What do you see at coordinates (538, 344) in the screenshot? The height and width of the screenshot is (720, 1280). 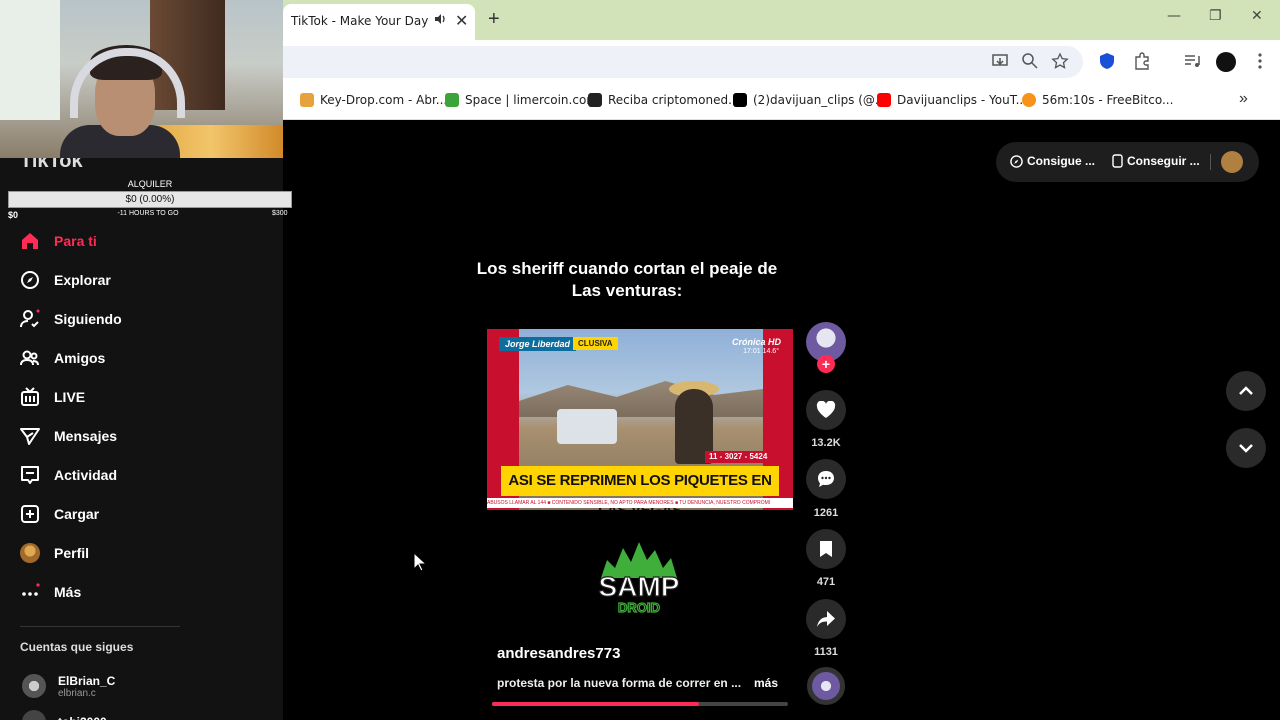 I see `news-source-label: Jorge Liberdad` at bounding box center [538, 344].